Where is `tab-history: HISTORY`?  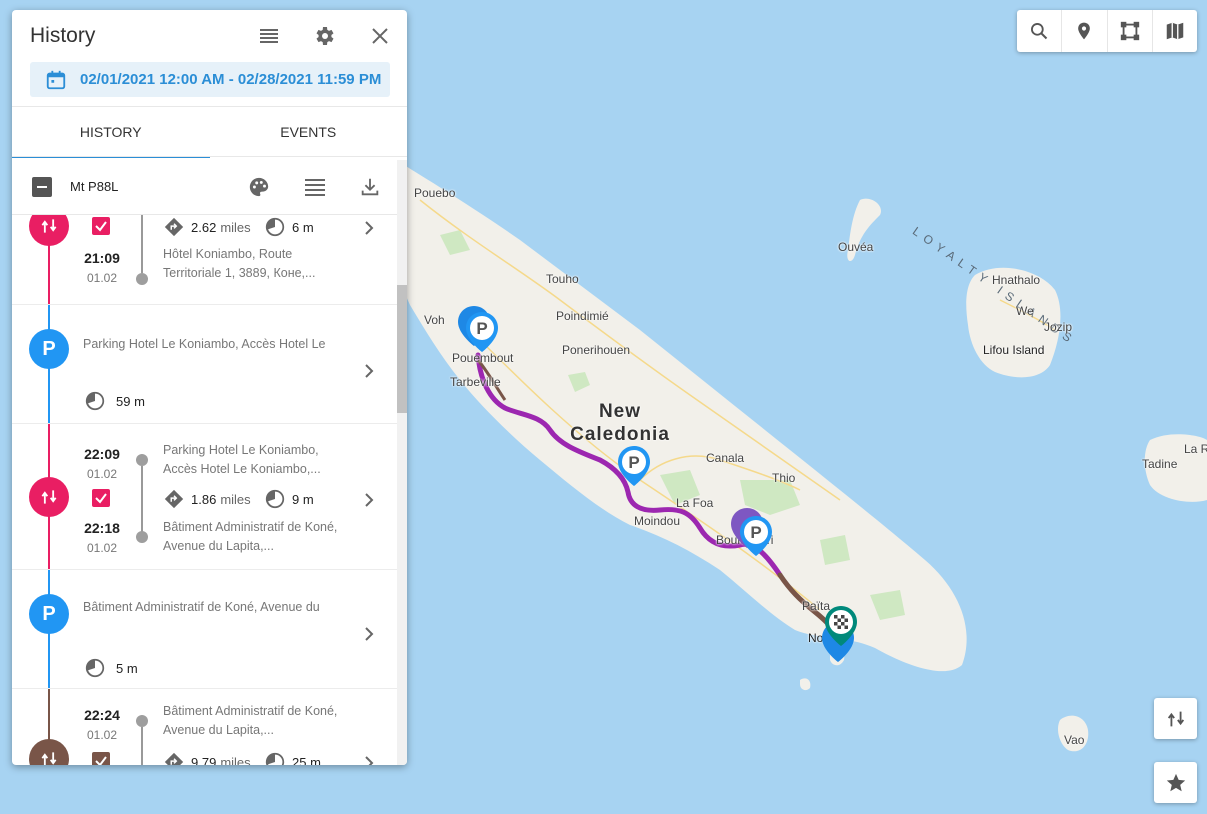
tab-history: HISTORY is located at coordinates (111, 132).